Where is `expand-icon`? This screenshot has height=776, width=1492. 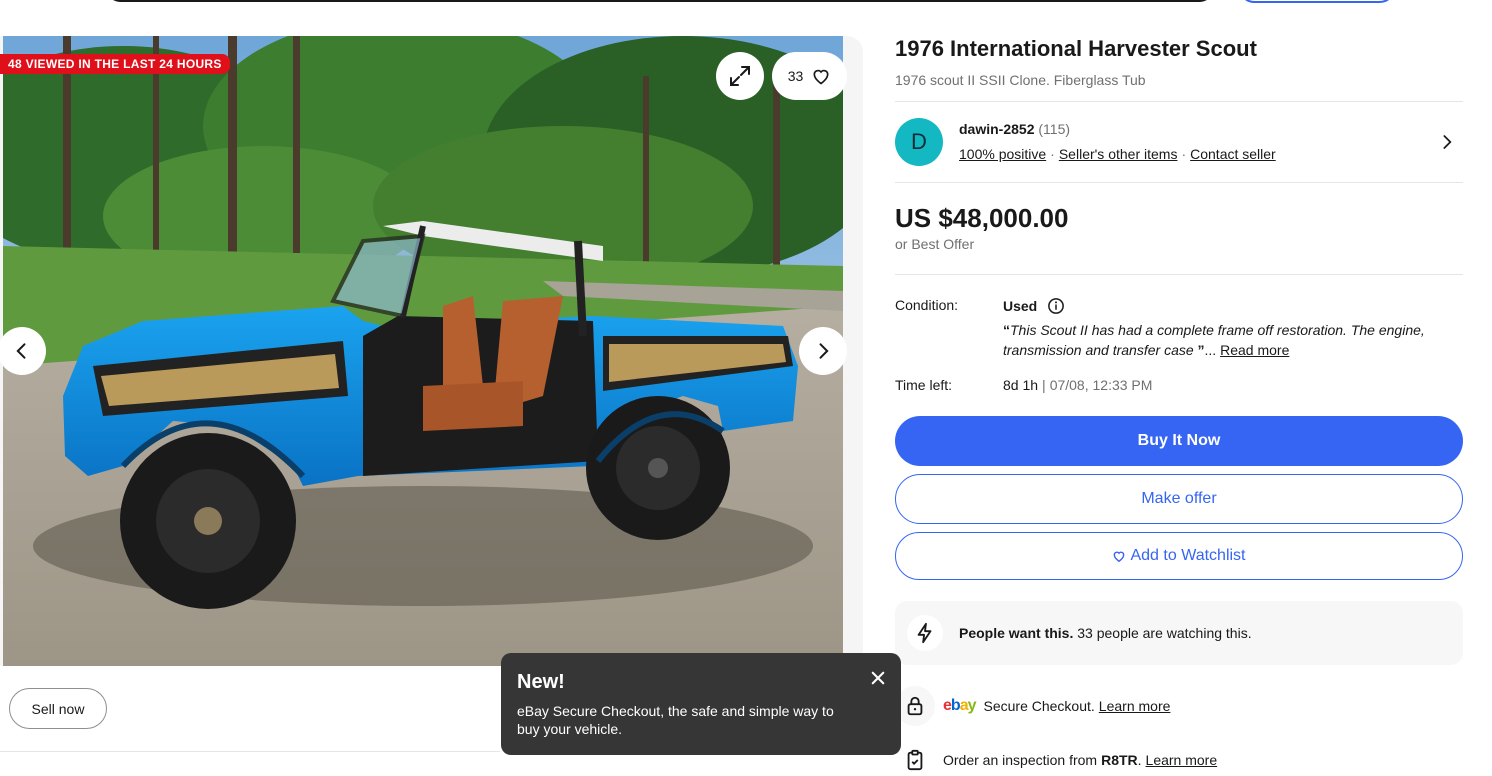
expand-icon is located at coordinates (740, 76).